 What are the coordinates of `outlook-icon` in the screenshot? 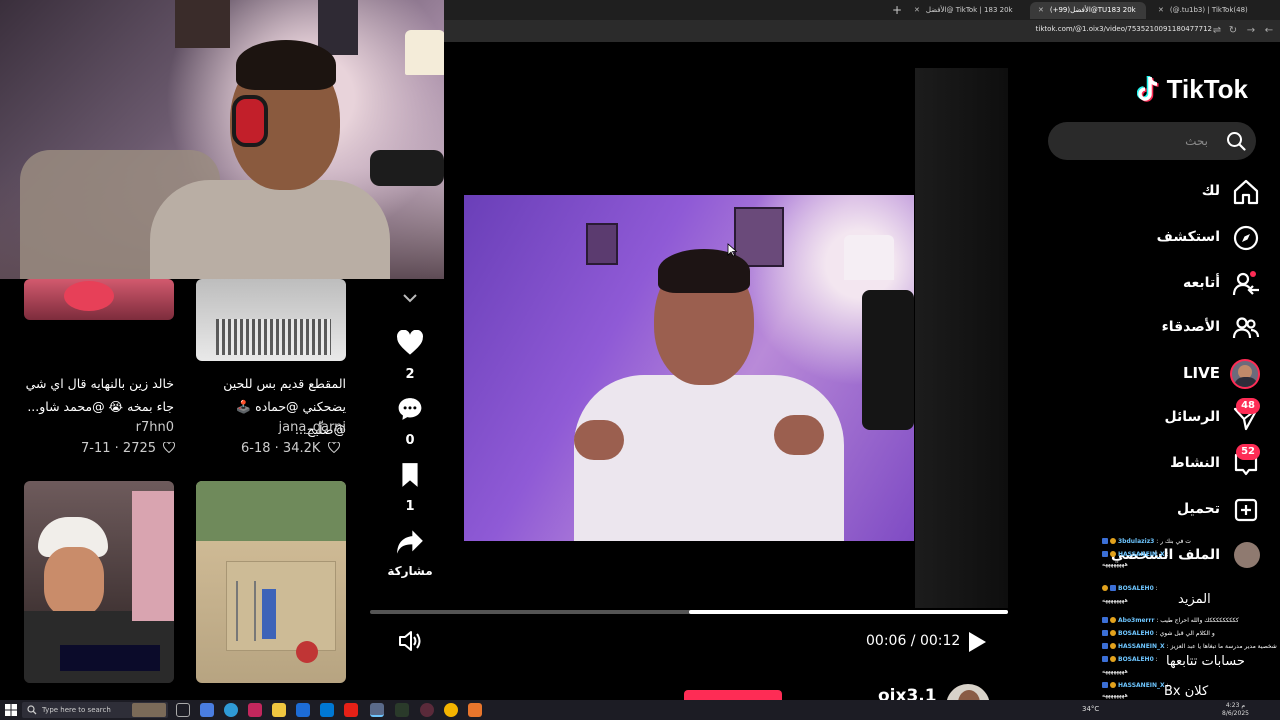 It's located at (327, 710).